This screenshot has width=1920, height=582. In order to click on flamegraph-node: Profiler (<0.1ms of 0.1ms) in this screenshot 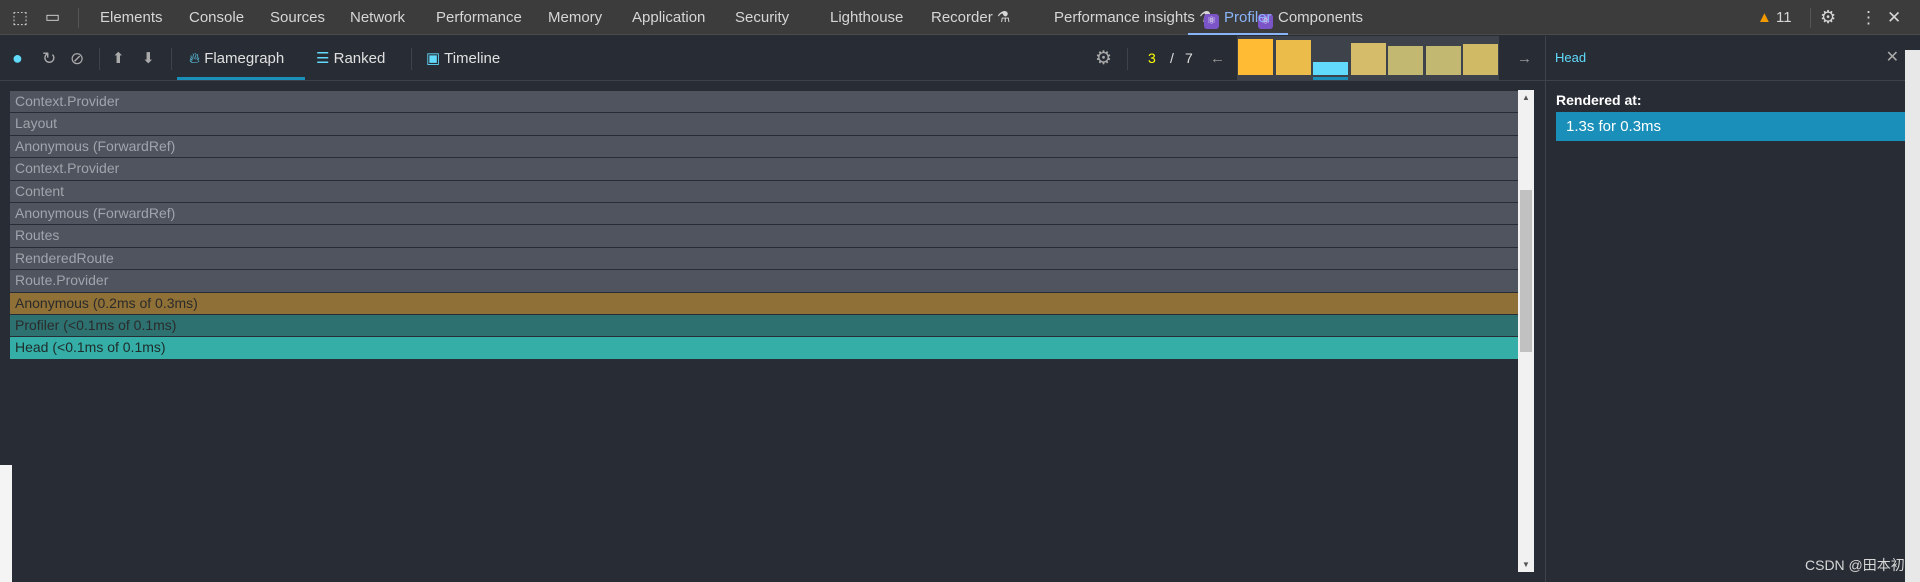, I will do `click(764, 326)`.